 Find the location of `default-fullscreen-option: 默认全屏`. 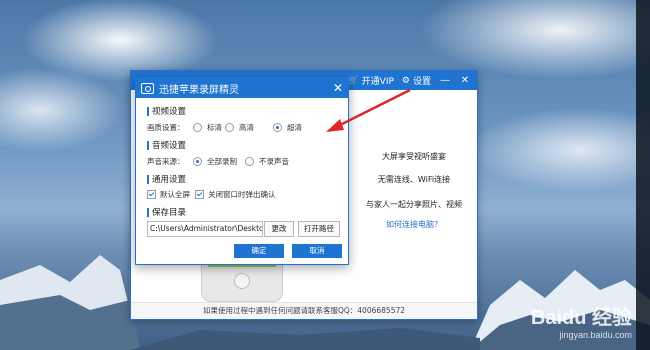

default-fullscreen-option: 默认全屏 is located at coordinates (171, 194).